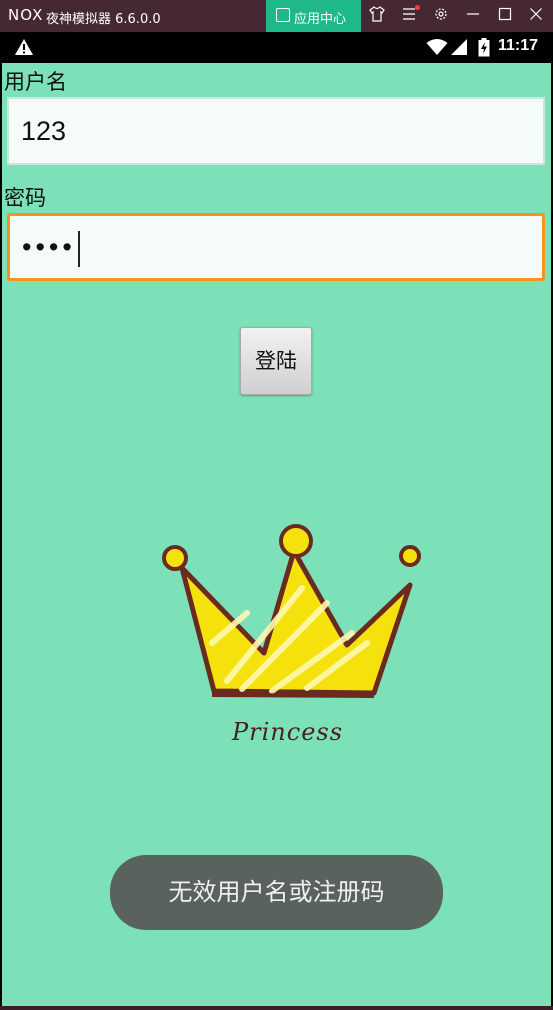 Image resolution: width=553 pixels, height=1010 pixels. What do you see at coordinates (320, 19) in the screenshot?
I see `app-center-label: 应用中心` at bounding box center [320, 19].